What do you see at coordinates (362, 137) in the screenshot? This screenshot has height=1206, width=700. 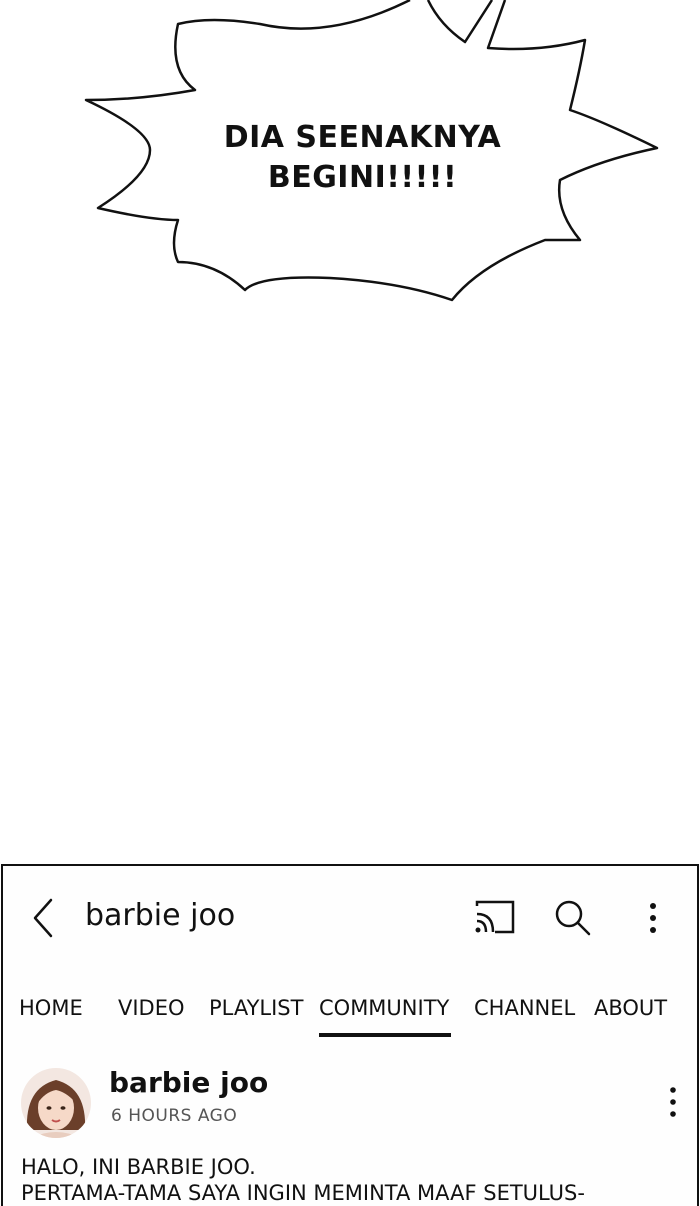 I see `speech-line-1: DIA SEENAKNYA` at bounding box center [362, 137].